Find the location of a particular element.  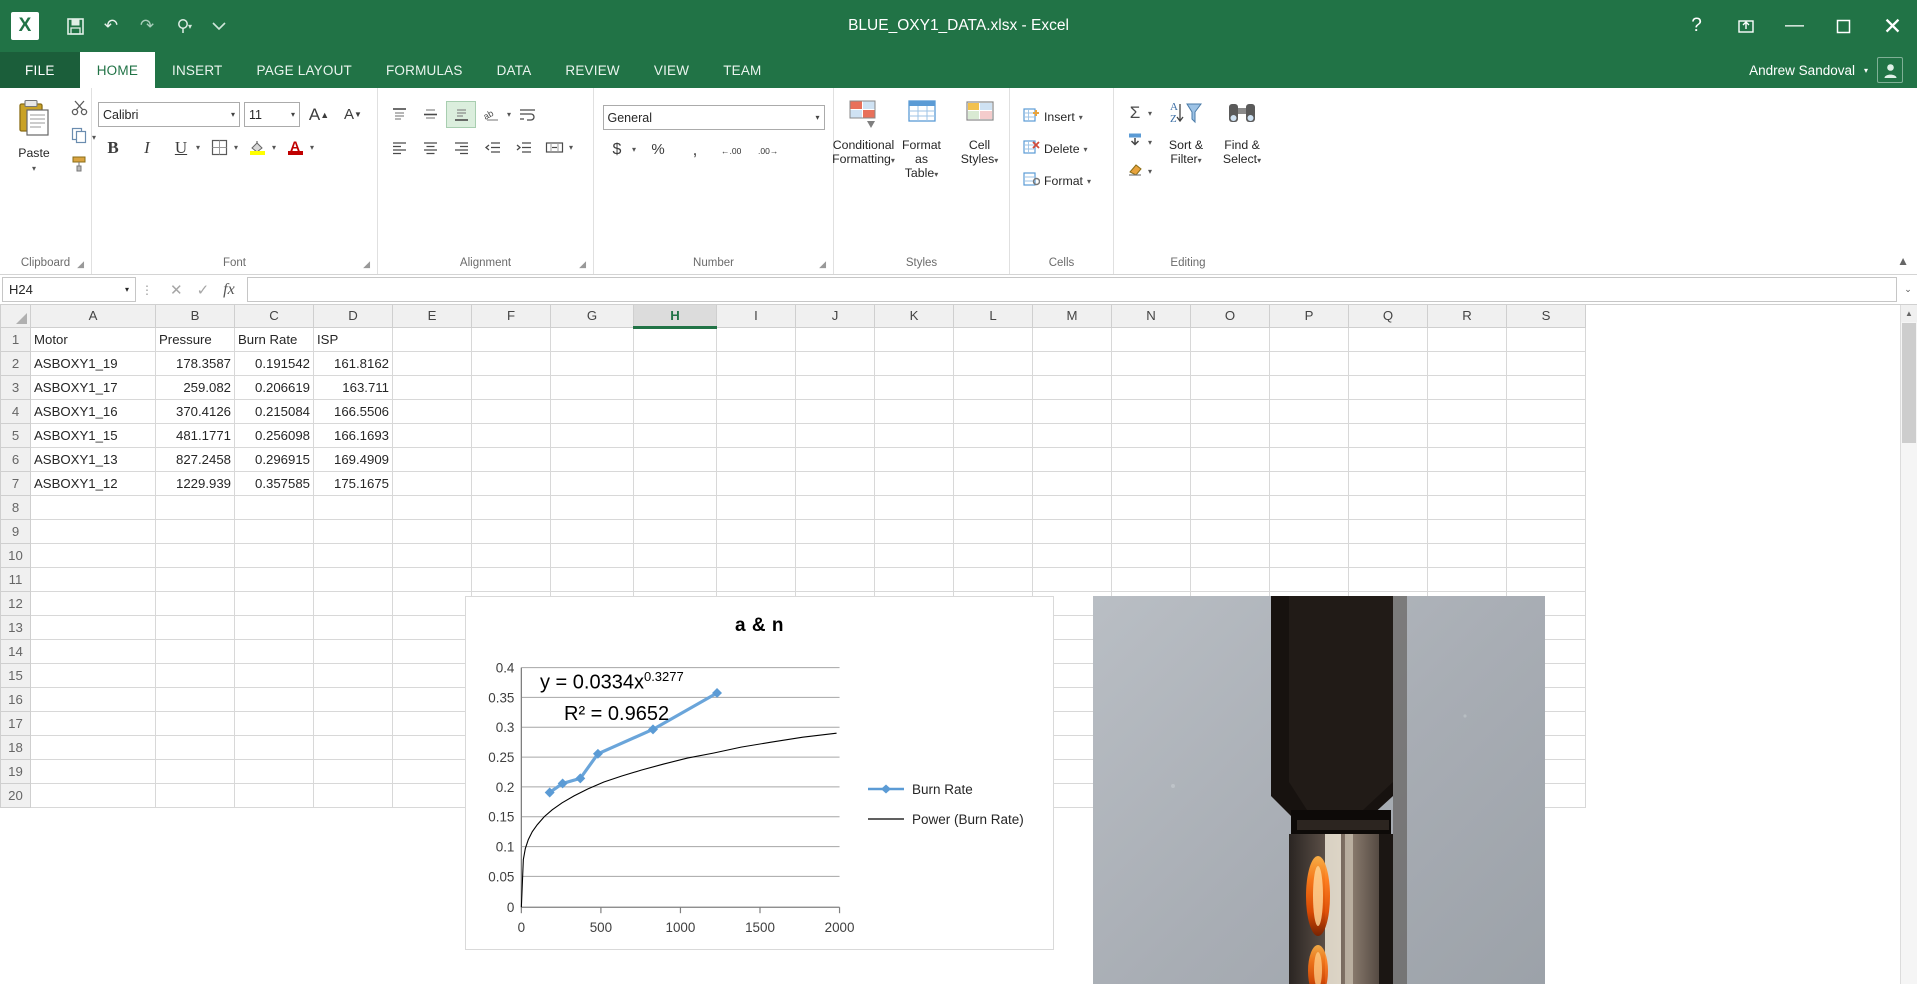

cell-F6 is located at coordinates (511, 459).